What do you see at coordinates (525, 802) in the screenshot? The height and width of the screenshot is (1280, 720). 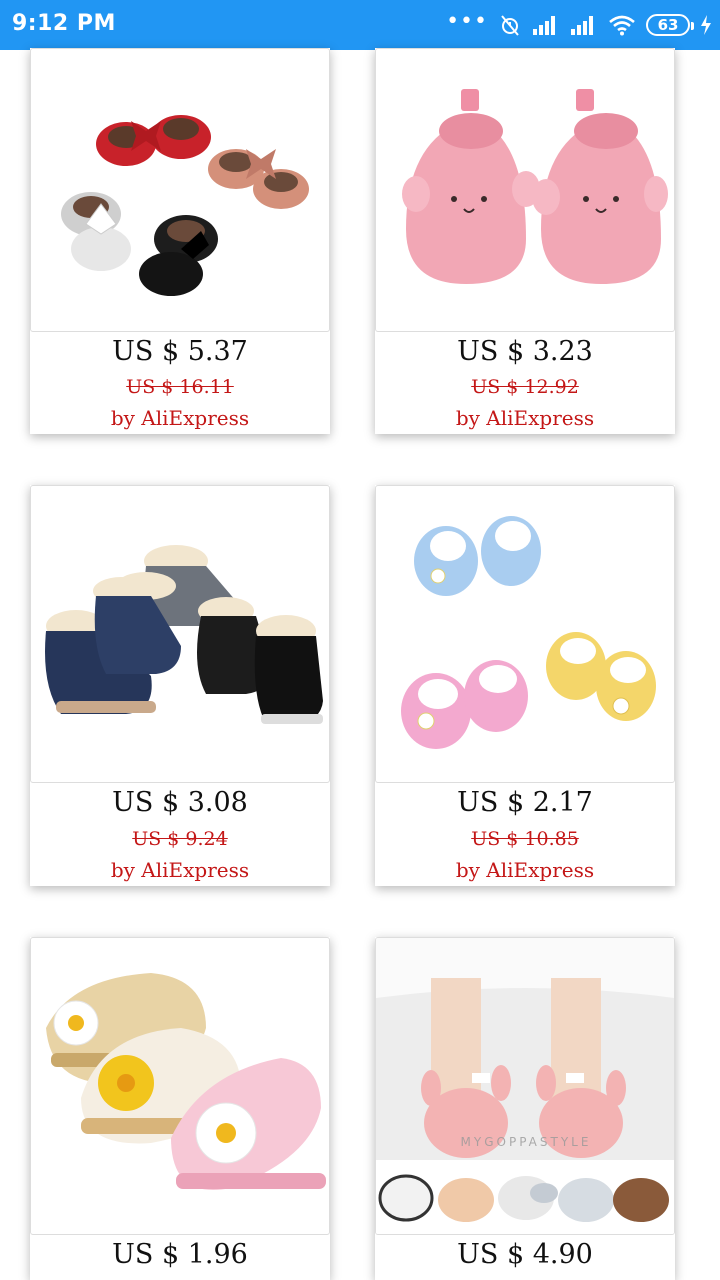 I see `product-price: US $ 2.17` at bounding box center [525, 802].